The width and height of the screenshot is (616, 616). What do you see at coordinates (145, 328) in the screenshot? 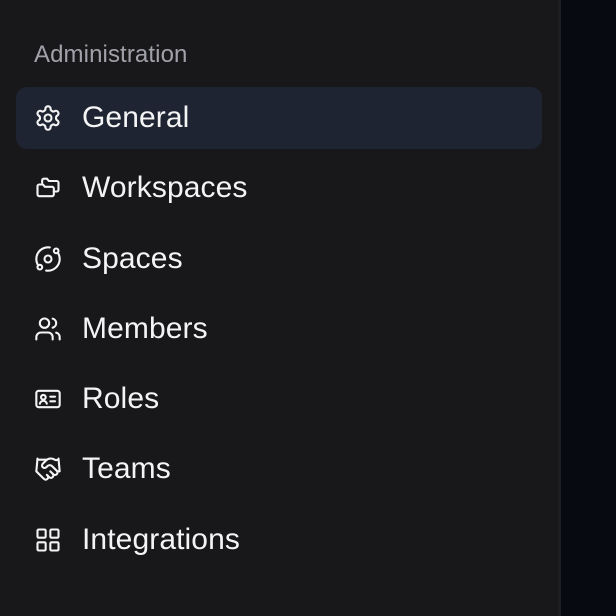
I see `sidebar-item-label: Members` at bounding box center [145, 328].